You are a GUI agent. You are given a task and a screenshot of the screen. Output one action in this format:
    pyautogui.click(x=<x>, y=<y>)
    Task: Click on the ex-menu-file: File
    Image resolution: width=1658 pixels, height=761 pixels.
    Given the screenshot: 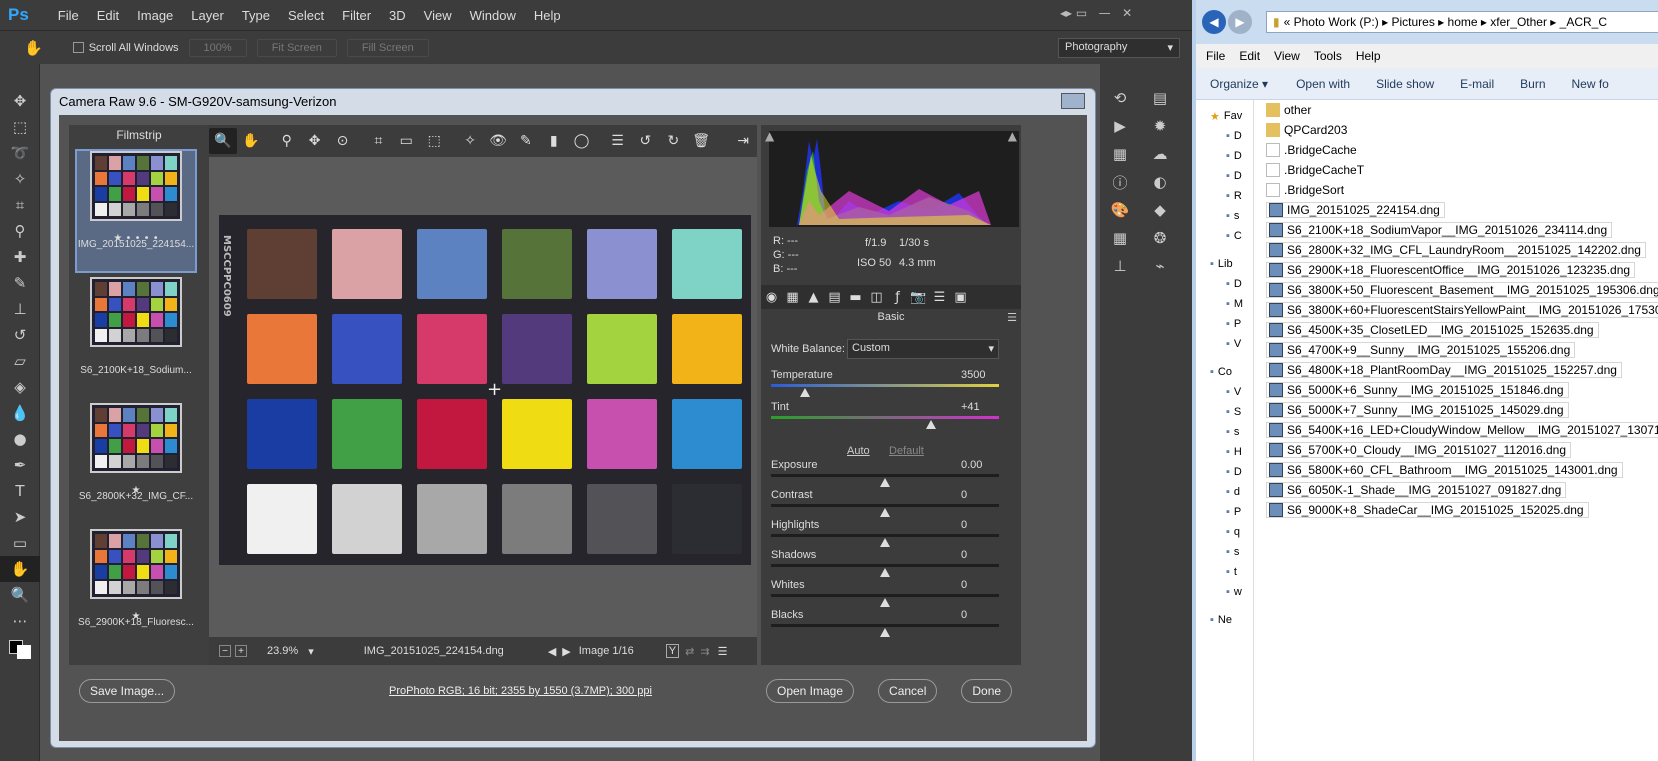 What is the action you would take?
    pyautogui.click(x=1215, y=56)
    